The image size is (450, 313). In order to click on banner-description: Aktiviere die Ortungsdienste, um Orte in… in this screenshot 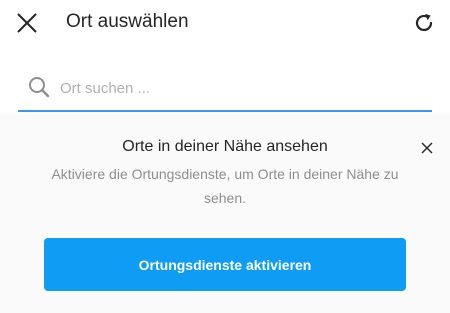, I will do `click(225, 186)`.